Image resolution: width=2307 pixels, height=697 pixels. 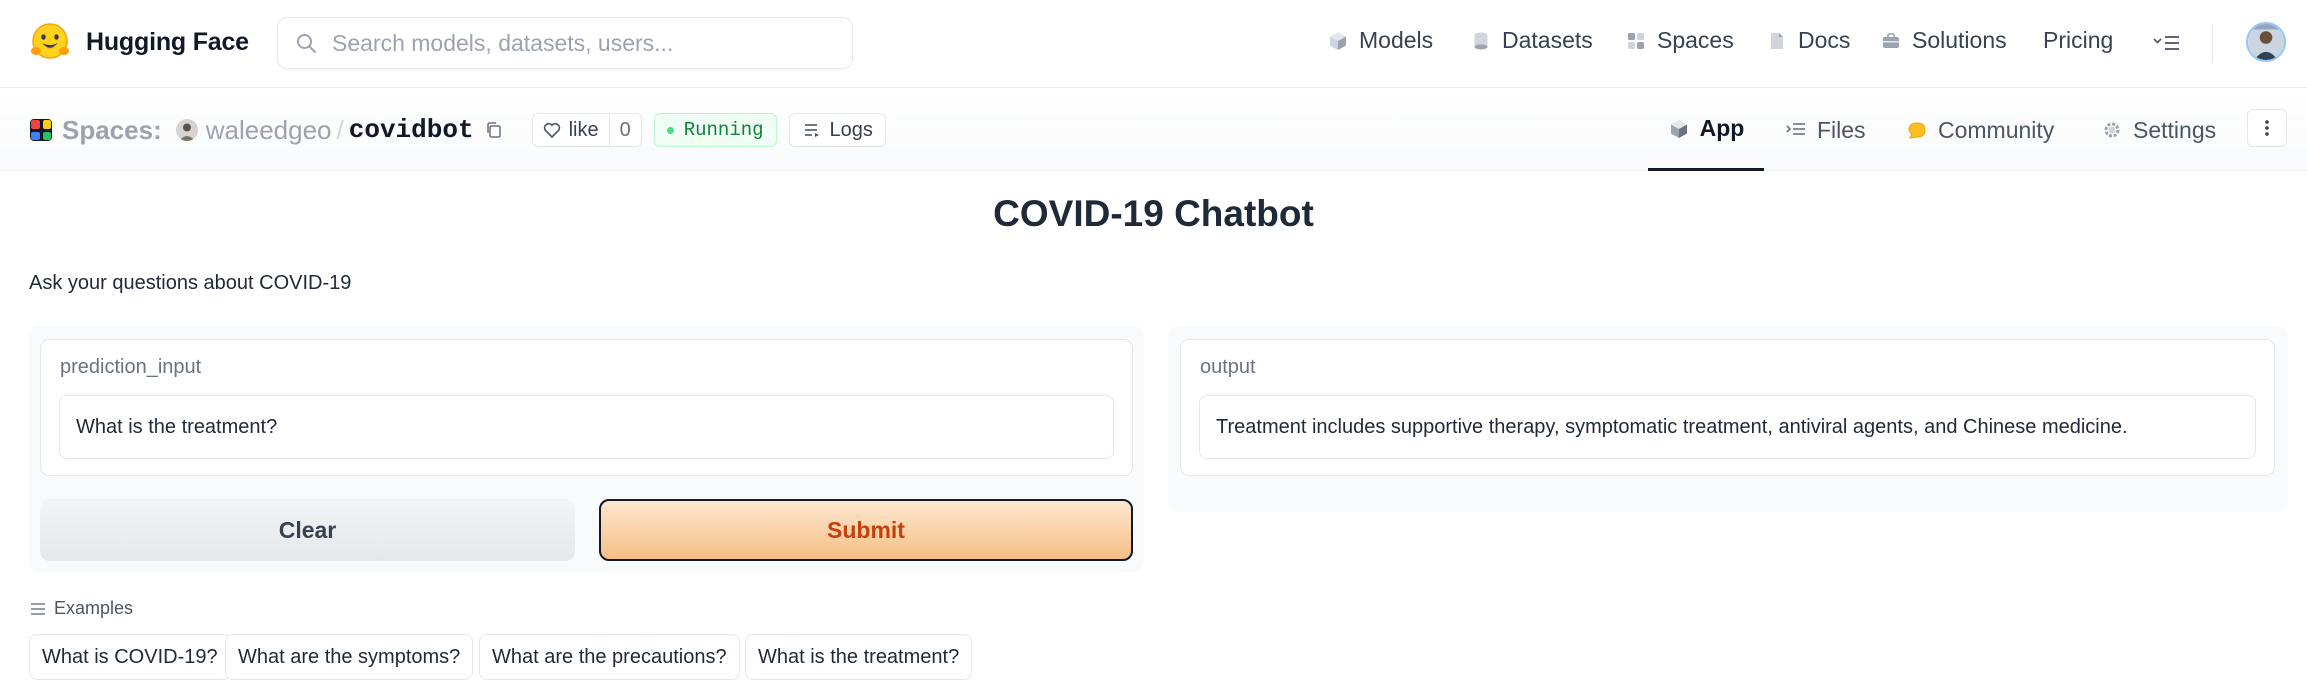 I want to click on logs-button: Logs, so click(x=837, y=130).